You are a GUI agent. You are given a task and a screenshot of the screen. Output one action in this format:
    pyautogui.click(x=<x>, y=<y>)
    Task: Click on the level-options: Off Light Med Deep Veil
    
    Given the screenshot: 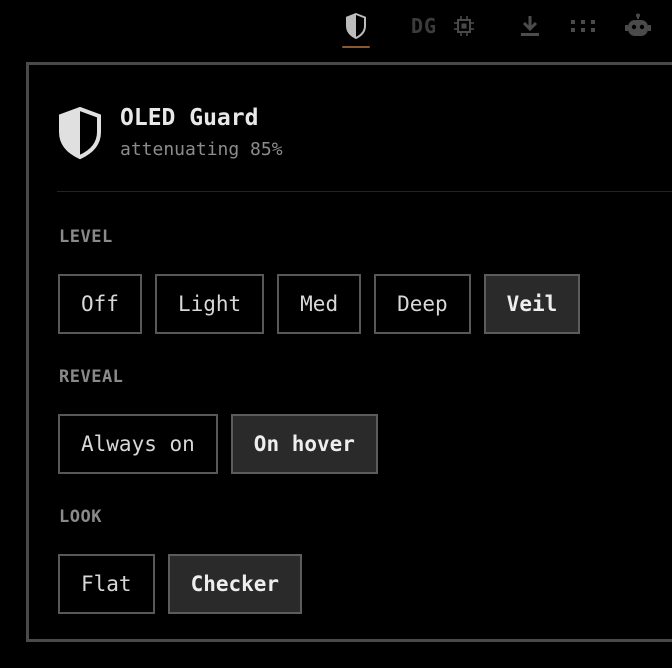 What is the action you would take?
    pyautogui.click(x=319, y=304)
    